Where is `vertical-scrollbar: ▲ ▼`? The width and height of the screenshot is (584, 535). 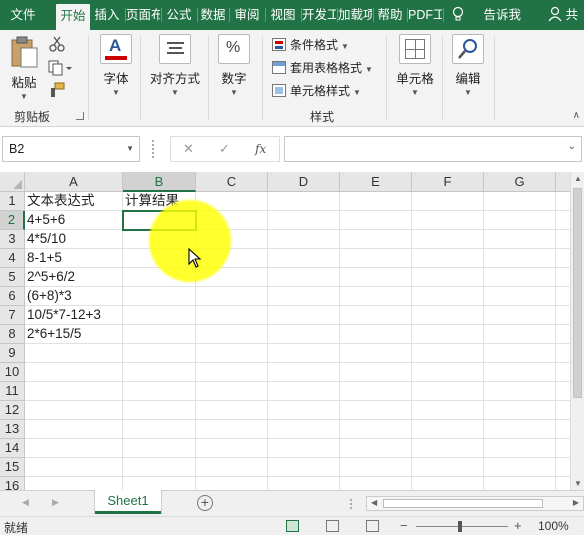
vertical-scrollbar: ▲ ▼ is located at coordinates (577, 331).